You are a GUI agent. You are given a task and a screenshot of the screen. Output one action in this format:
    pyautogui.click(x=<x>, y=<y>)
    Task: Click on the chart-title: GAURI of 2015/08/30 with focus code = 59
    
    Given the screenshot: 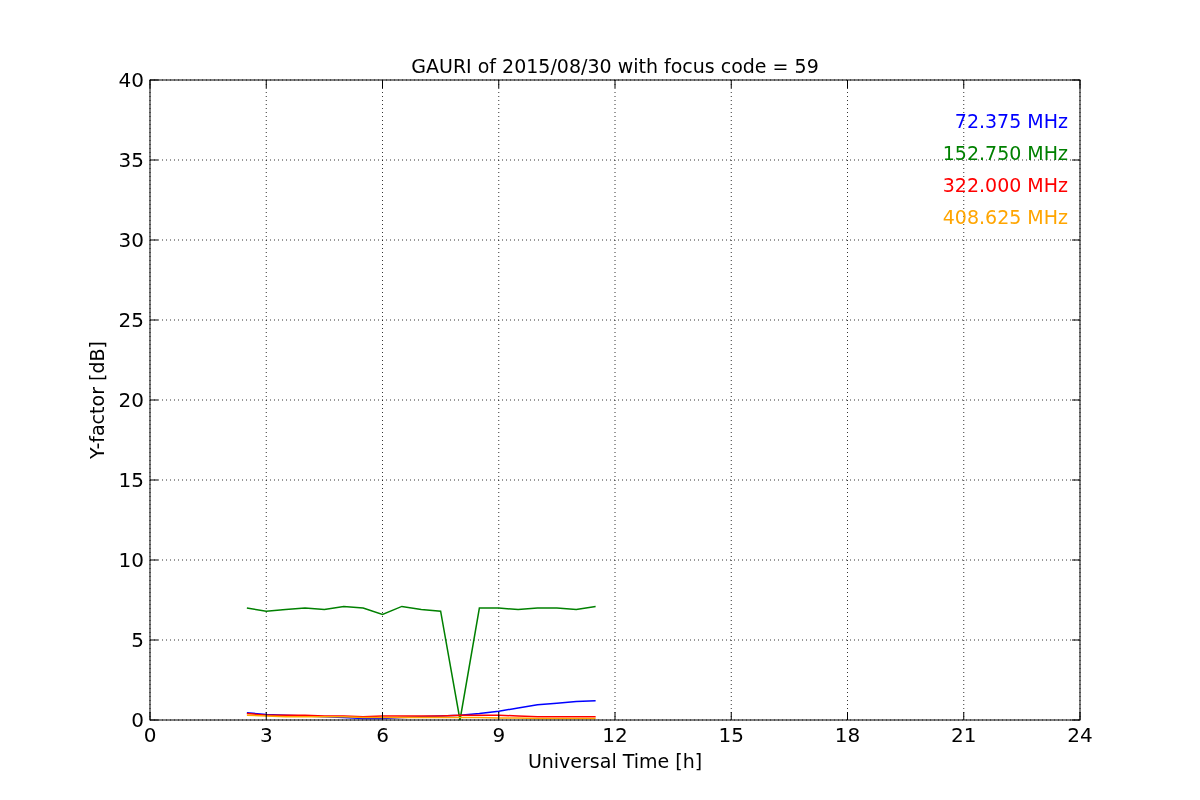 What is the action you would take?
    pyautogui.click(x=615, y=66)
    